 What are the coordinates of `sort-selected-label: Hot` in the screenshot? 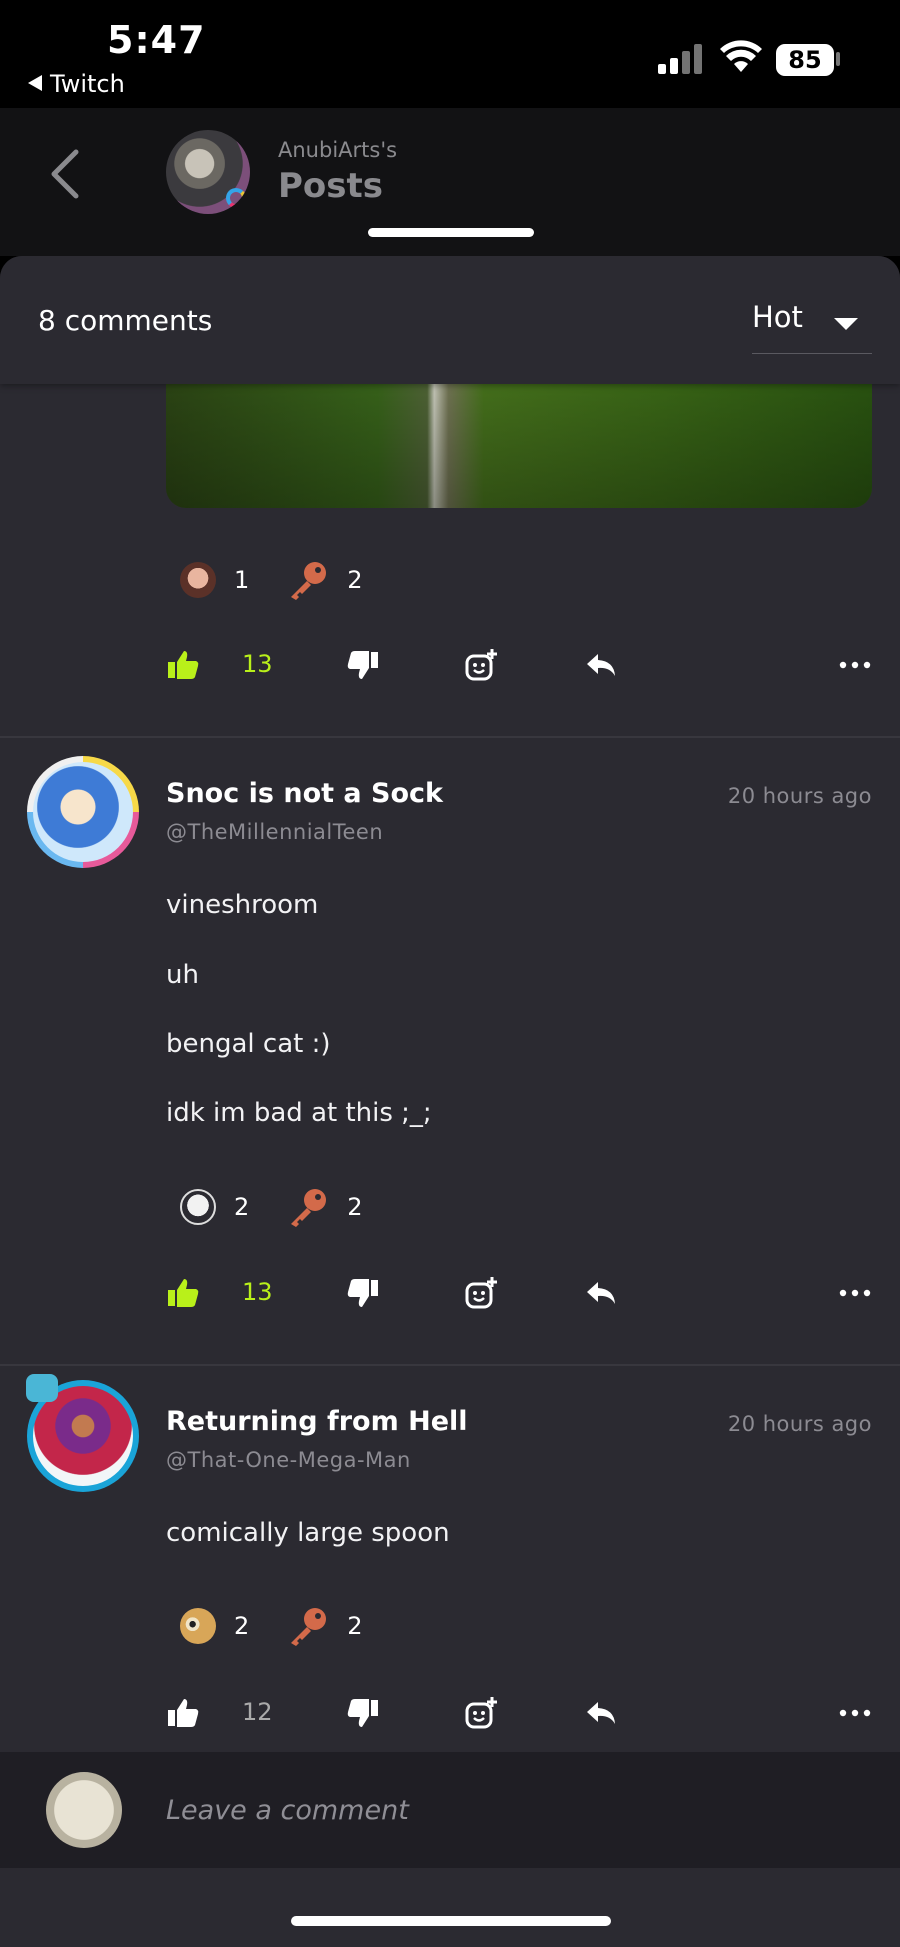 It's located at (777, 317).